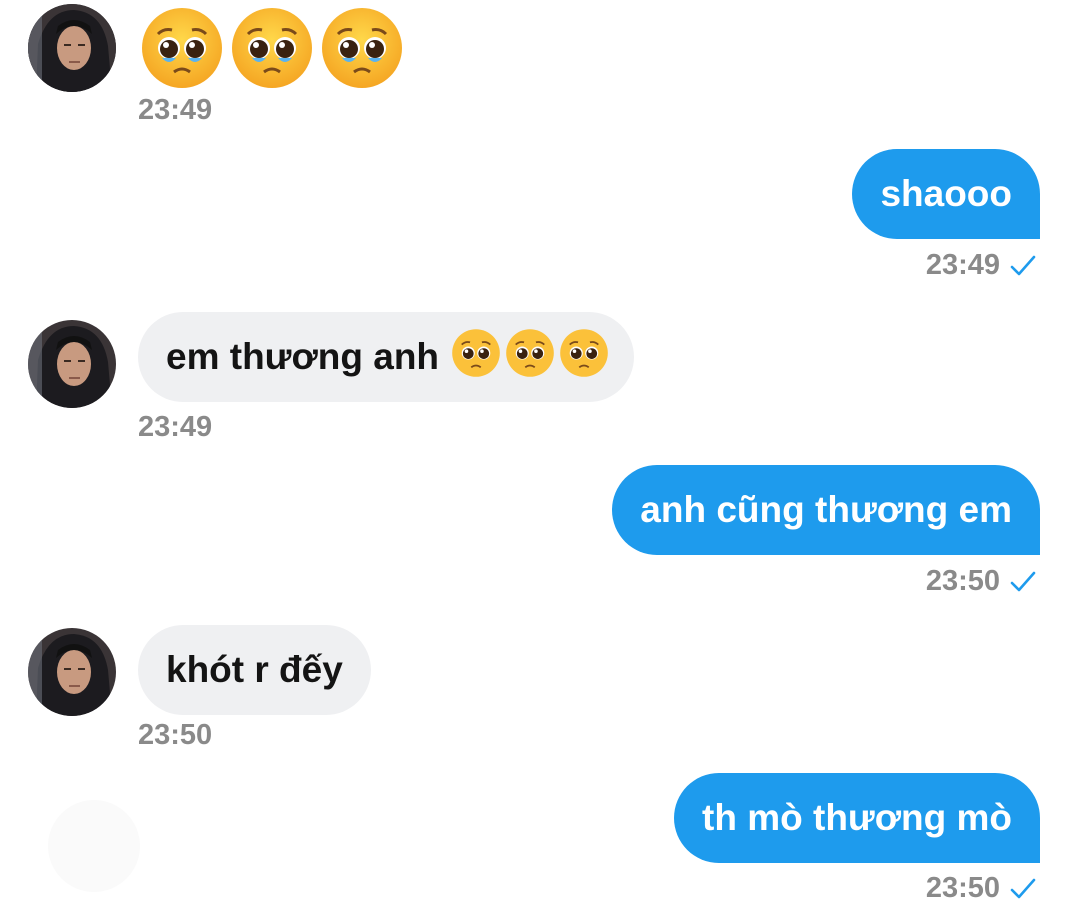  I want to click on message-text: th mò thương mò, so click(857, 817).